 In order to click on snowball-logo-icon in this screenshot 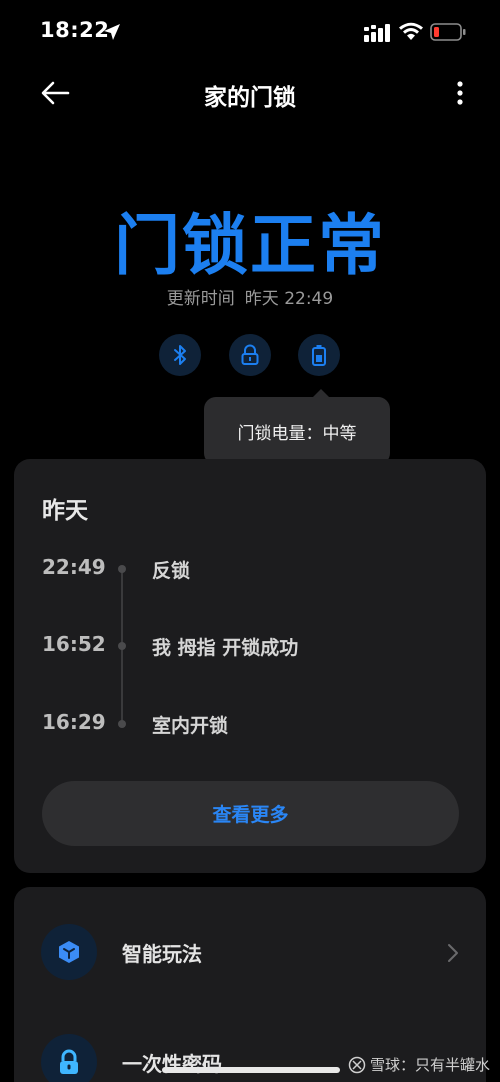, I will do `click(357, 1064)`.